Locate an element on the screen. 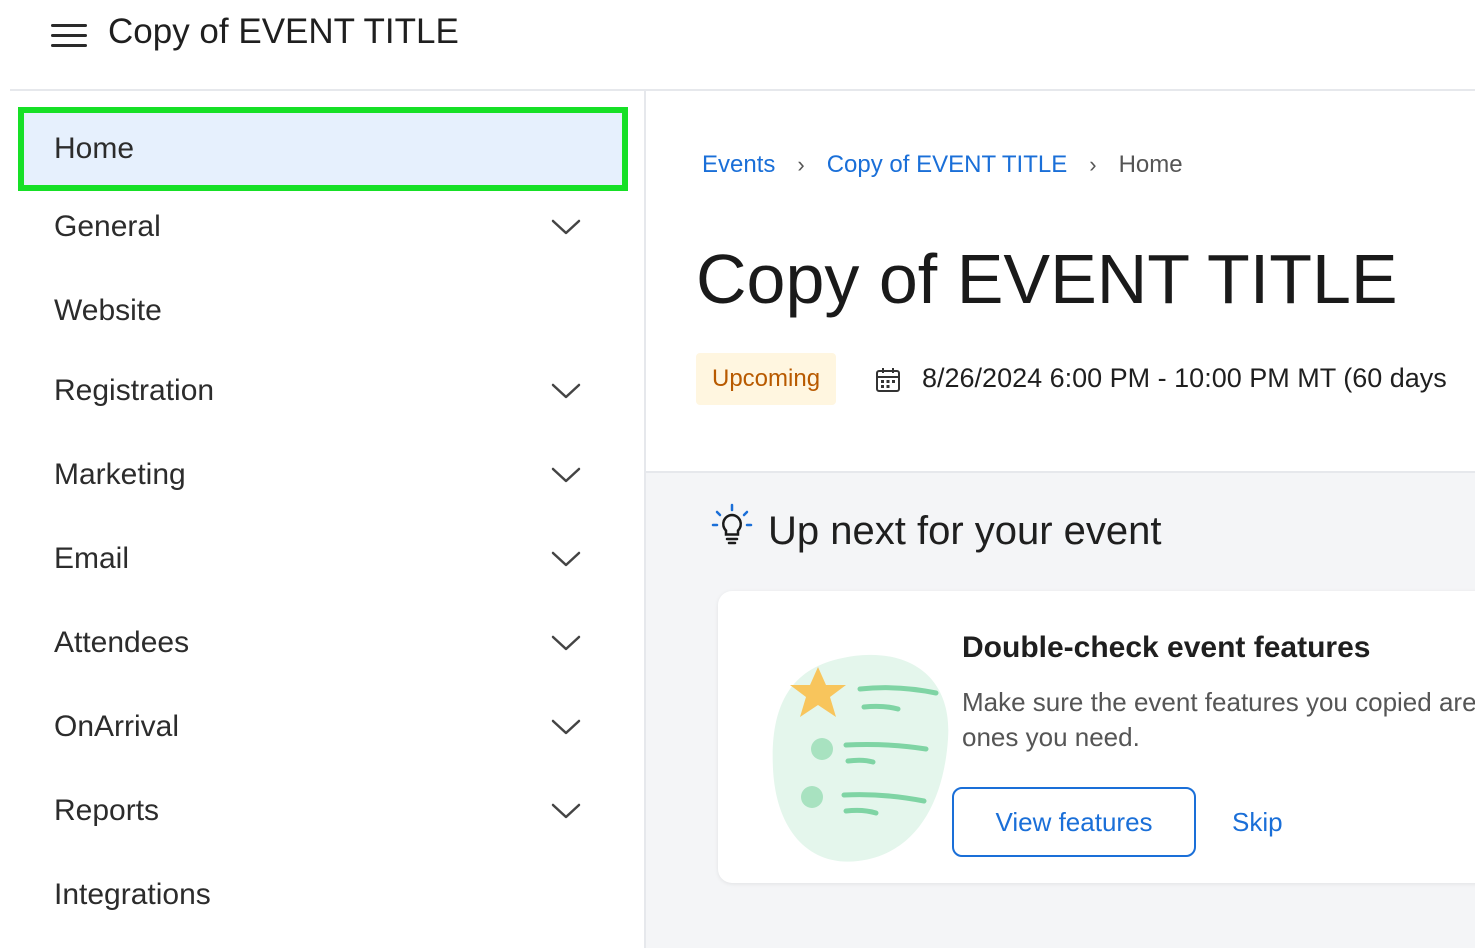  sidebar-item-label: Attendees is located at coordinates (122, 642).